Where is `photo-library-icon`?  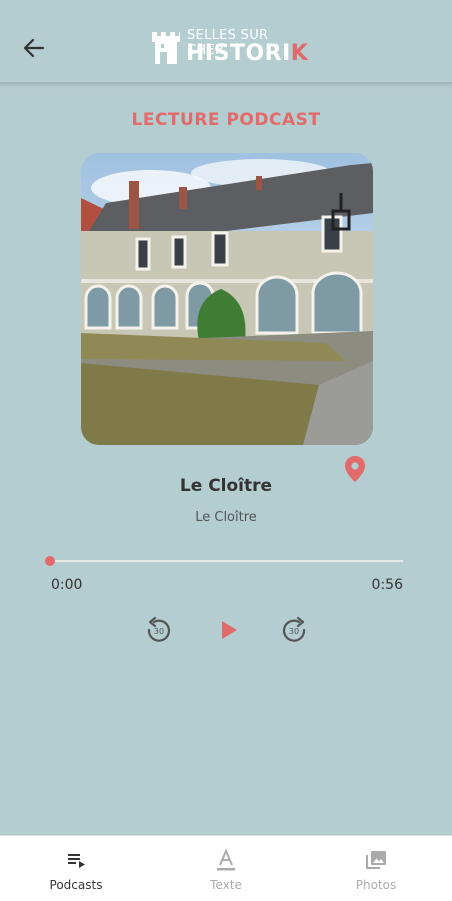 photo-library-icon is located at coordinates (376, 860).